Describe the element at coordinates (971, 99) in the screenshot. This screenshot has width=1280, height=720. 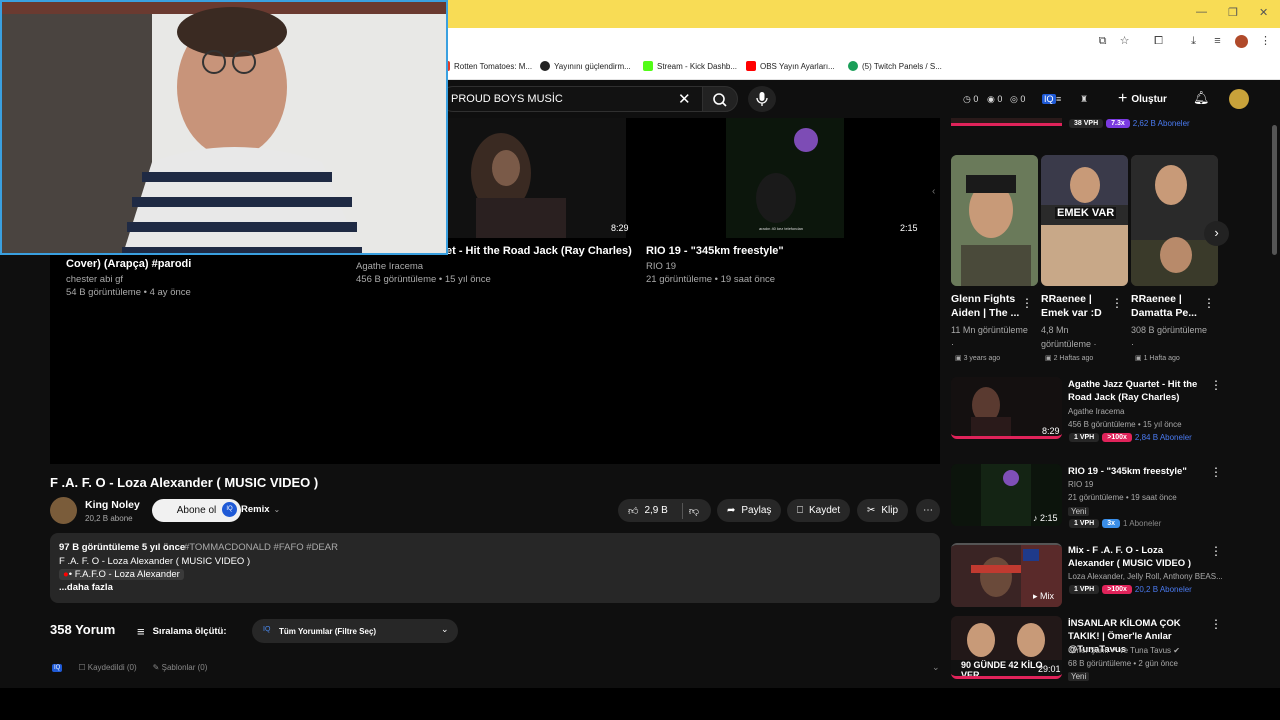
I see `stat-clock: ◷ 0` at that location.